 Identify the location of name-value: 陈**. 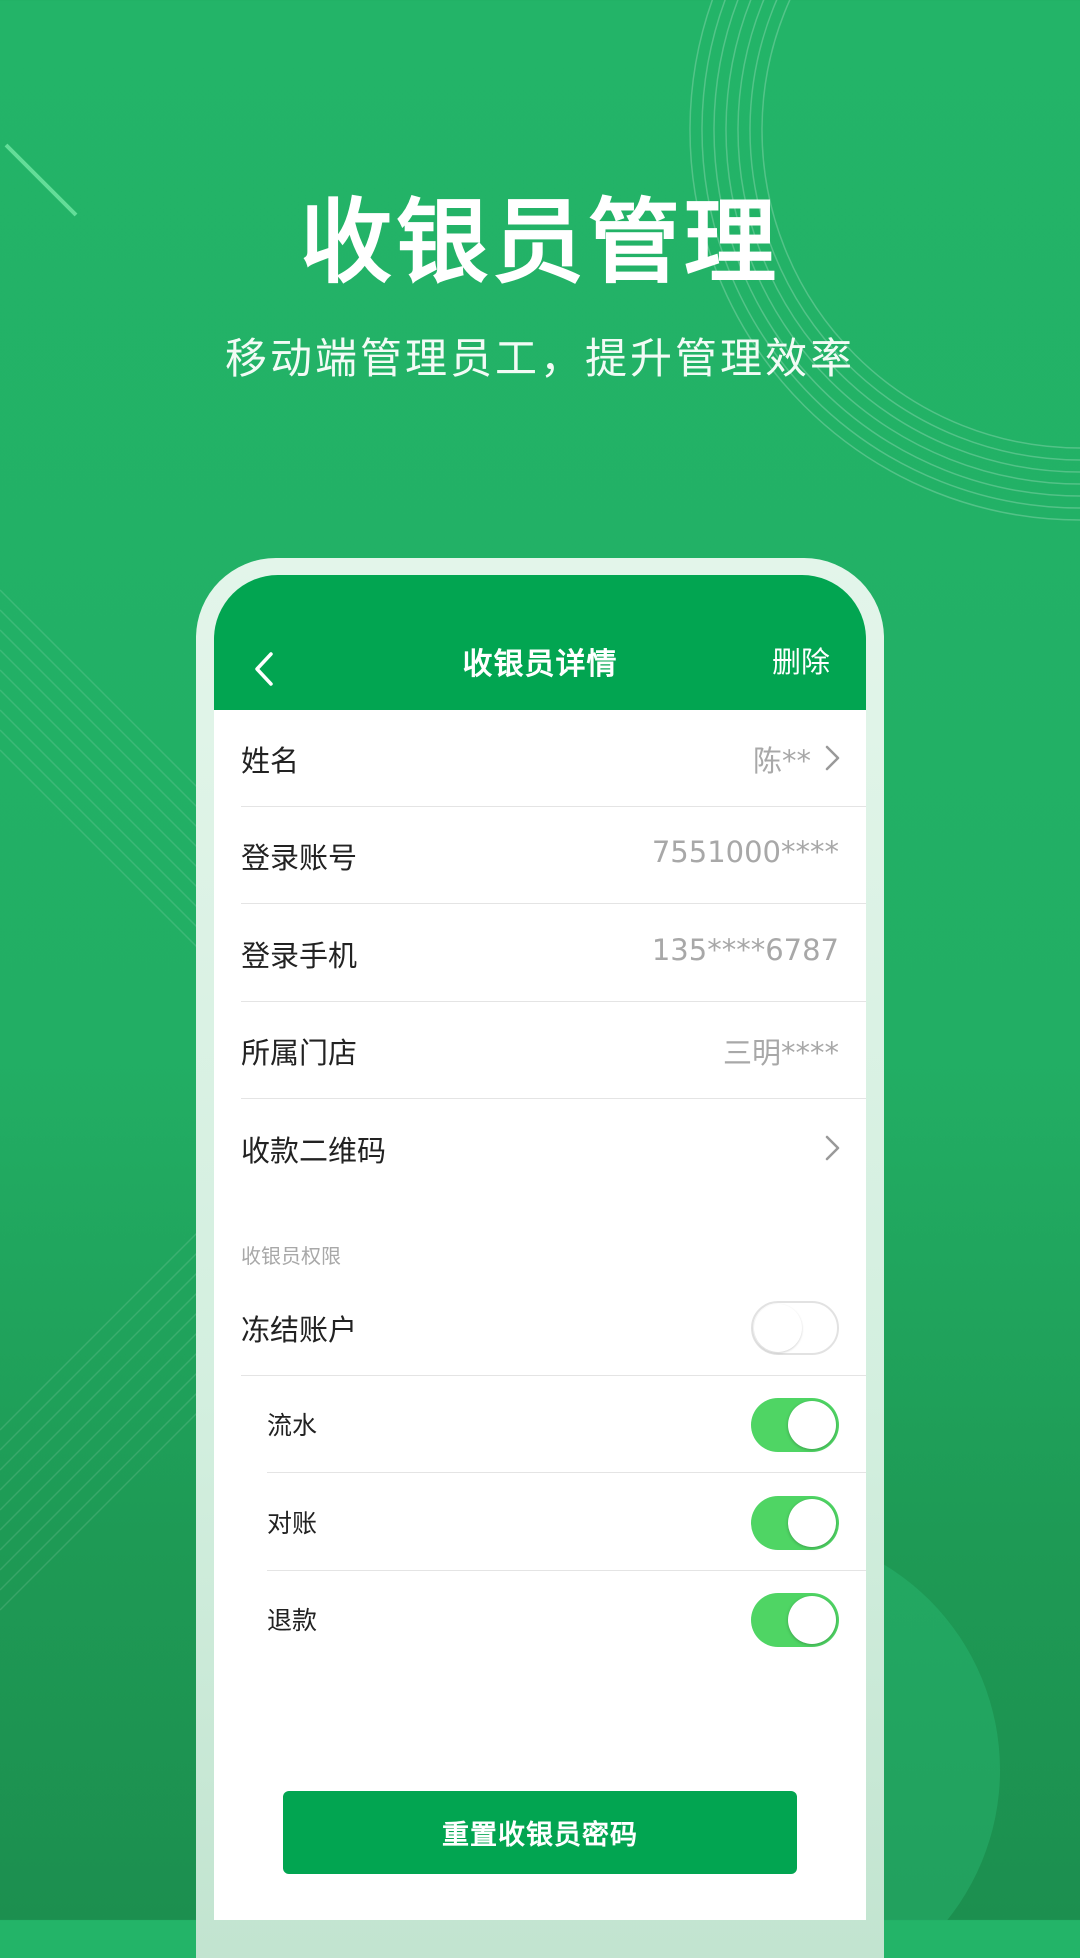
(781, 761).